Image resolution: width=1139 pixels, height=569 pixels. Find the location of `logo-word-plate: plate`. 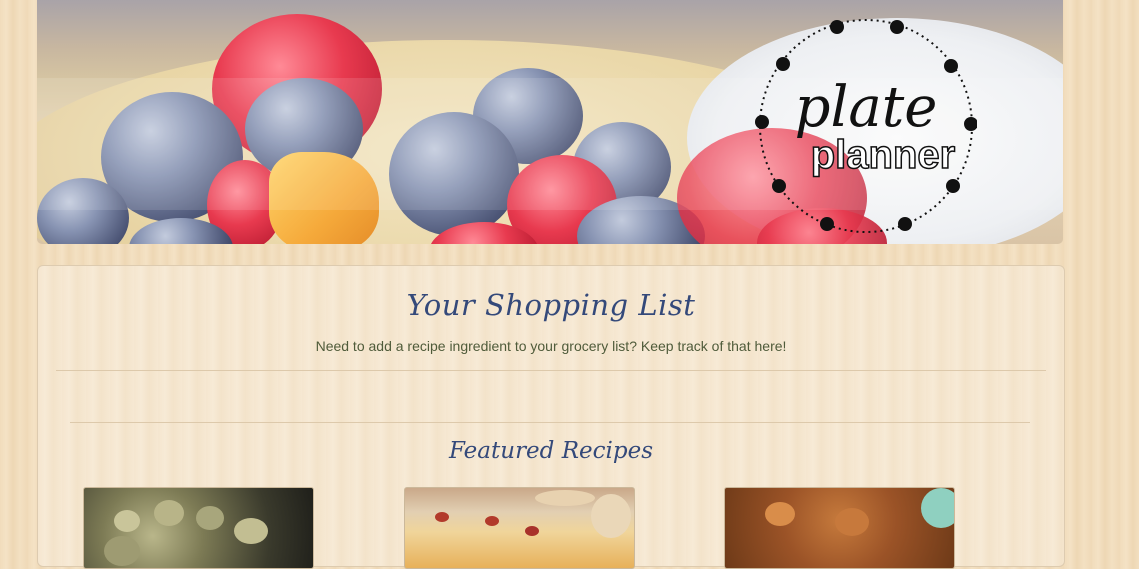

logo-word-plate: plate is located at coordinates (866, 107).